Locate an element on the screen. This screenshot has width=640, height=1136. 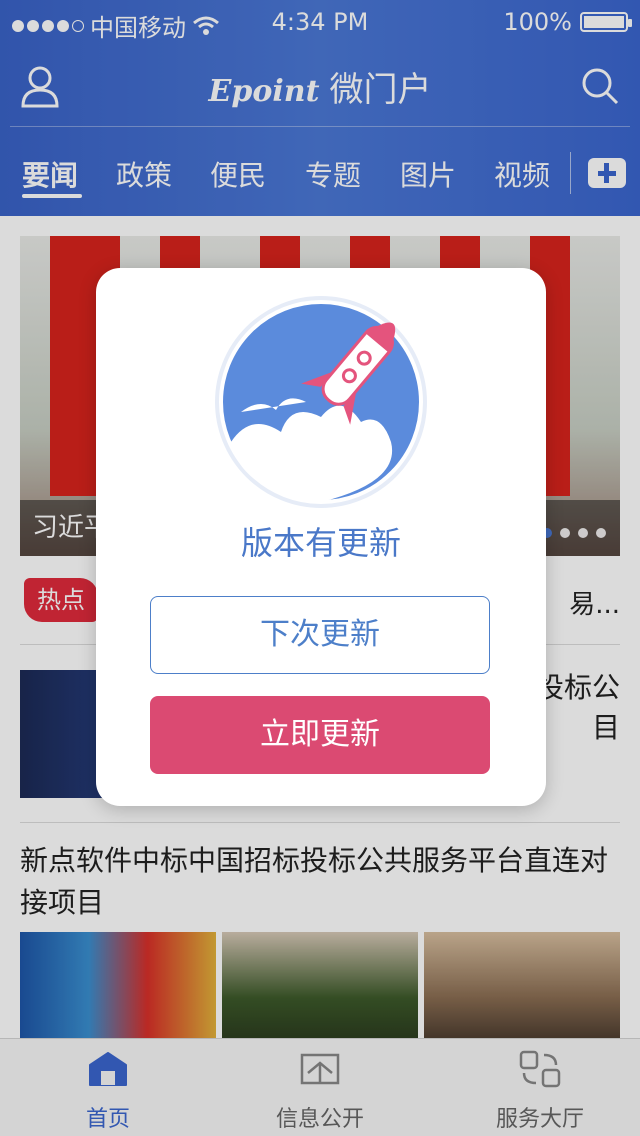
rocket-icon is located at coordinates (321, 402).